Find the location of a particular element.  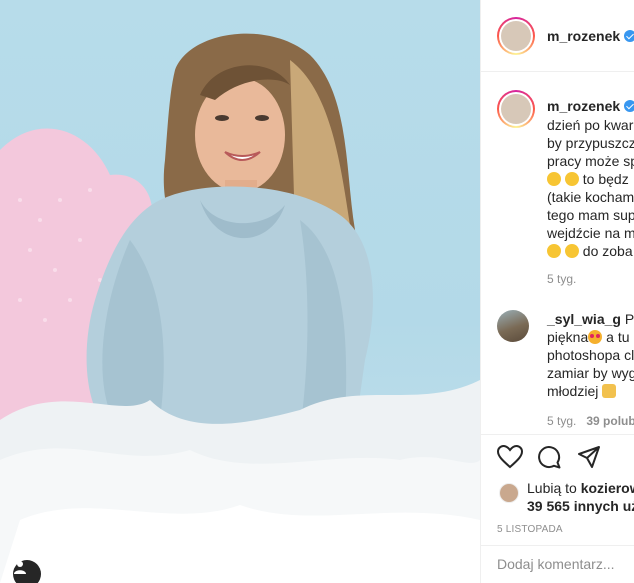

likes-text: Lubią to kozierow is located at coordinates (580, 488).